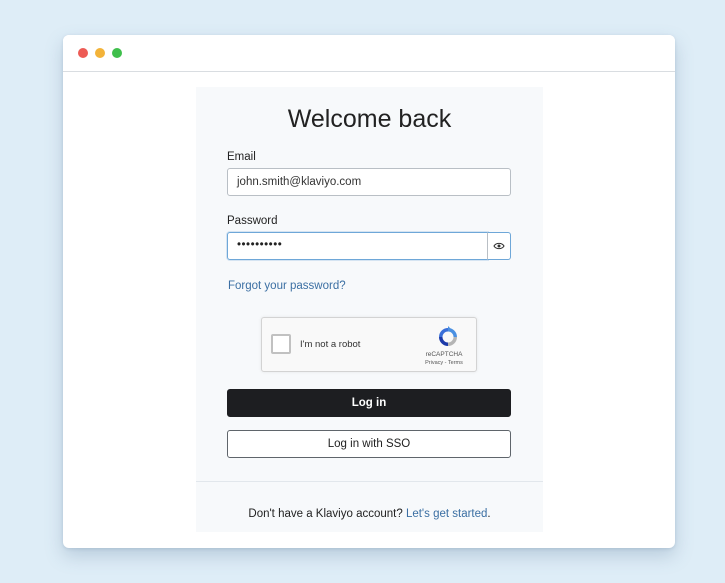  Describe the element at coordinates (444, 363) in the screenshot. I see `recaptcha-terms-link: Privacy - Terms` at that location.